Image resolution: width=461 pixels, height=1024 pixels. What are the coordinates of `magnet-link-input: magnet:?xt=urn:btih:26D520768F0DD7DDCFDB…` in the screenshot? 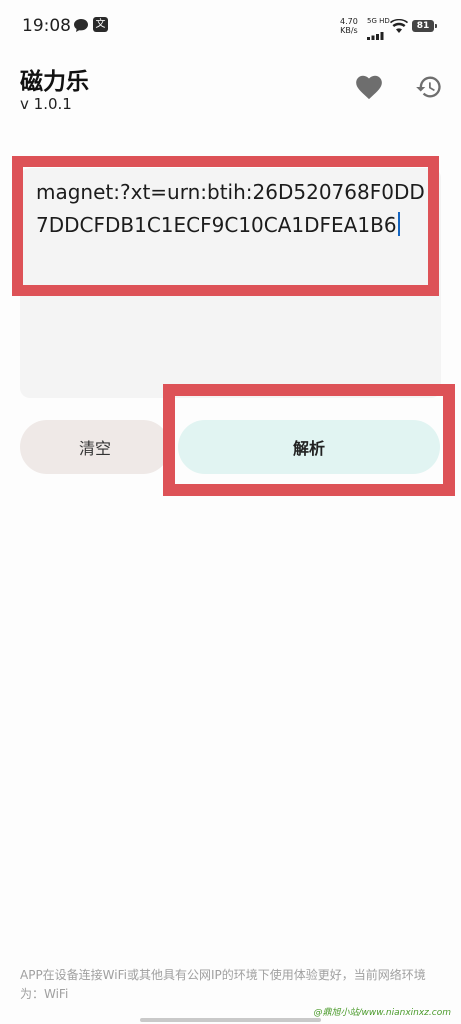 It's located at (232, 209).